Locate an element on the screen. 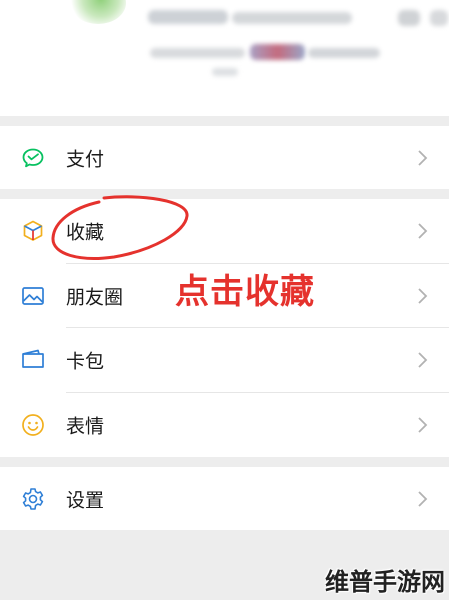 This screenshot has height=600, width=449. menu-item-pay: 支付 is located at coordinates (224, 157).